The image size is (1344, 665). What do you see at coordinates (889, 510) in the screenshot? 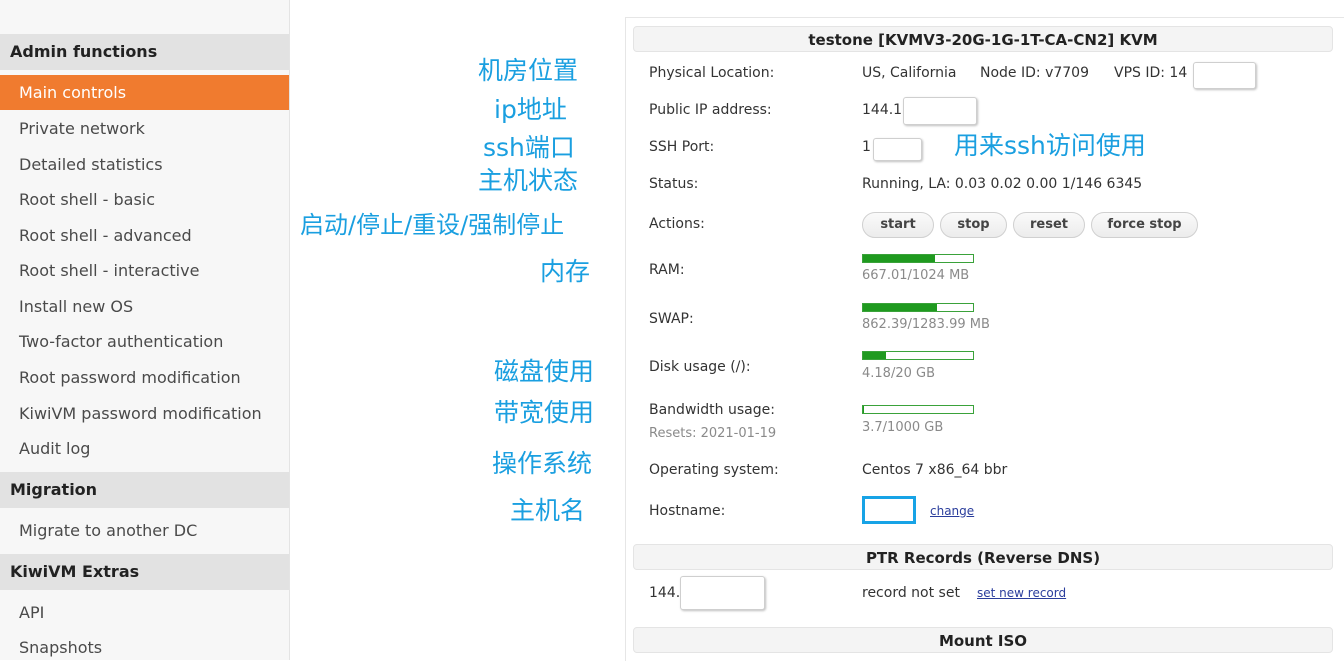
I see `hostname-highlight-box` at bounding box center [889, 510].